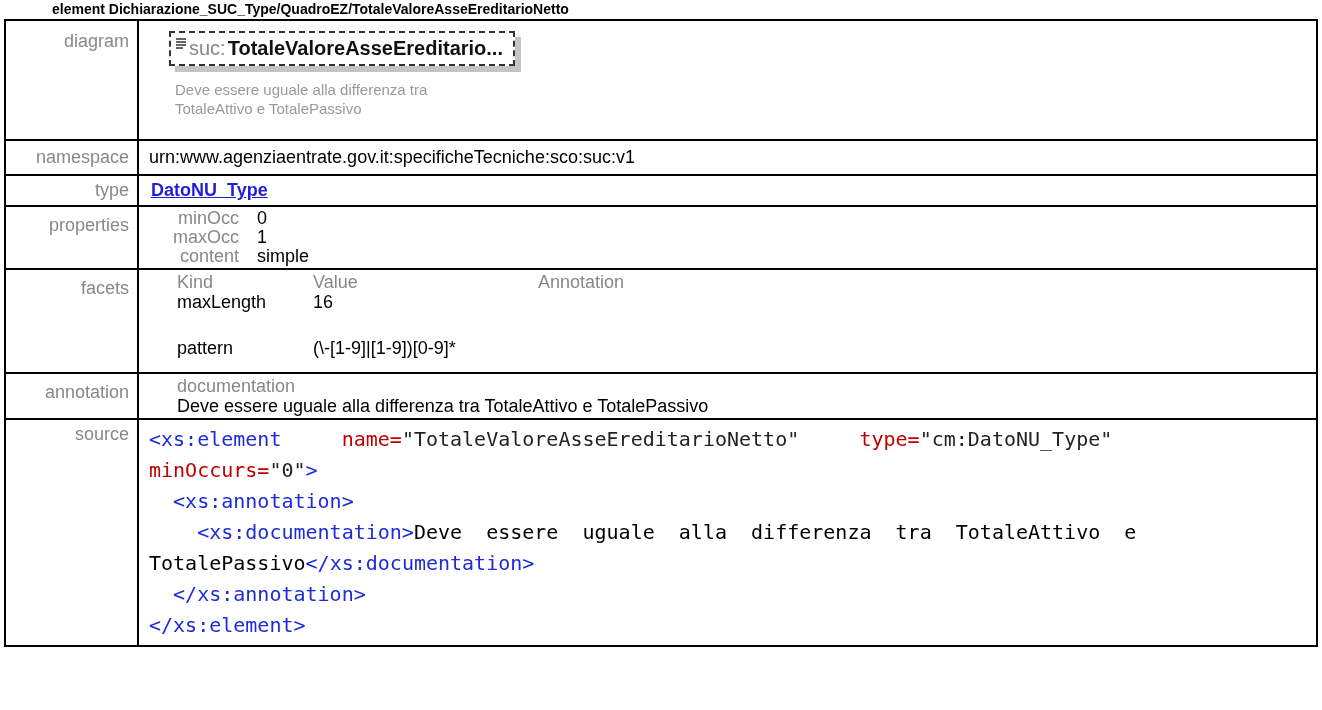 The width and height of the screenshot is (1322, 710). Describe the element at coordinates (209, 190) in the screenshot. I see `type-link: DatoNU_Type` at that location.